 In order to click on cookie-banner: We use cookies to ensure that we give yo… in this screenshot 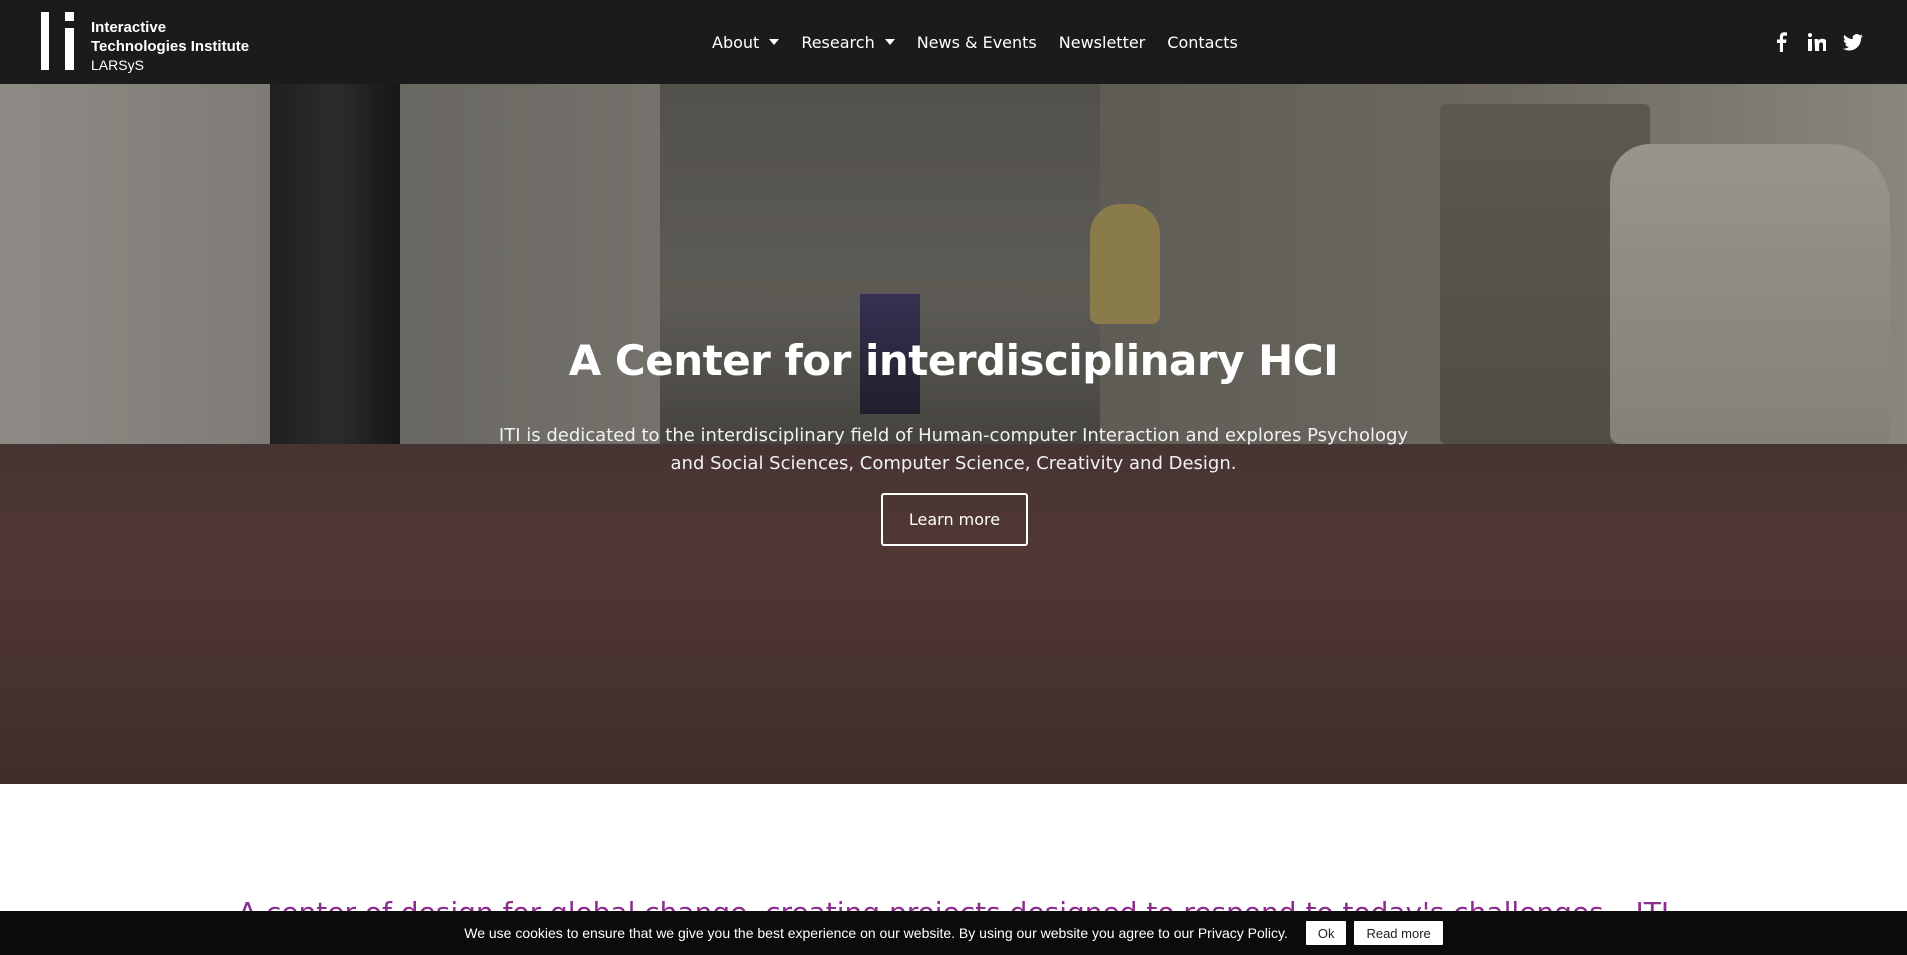, I will do `click(953, 933)`.